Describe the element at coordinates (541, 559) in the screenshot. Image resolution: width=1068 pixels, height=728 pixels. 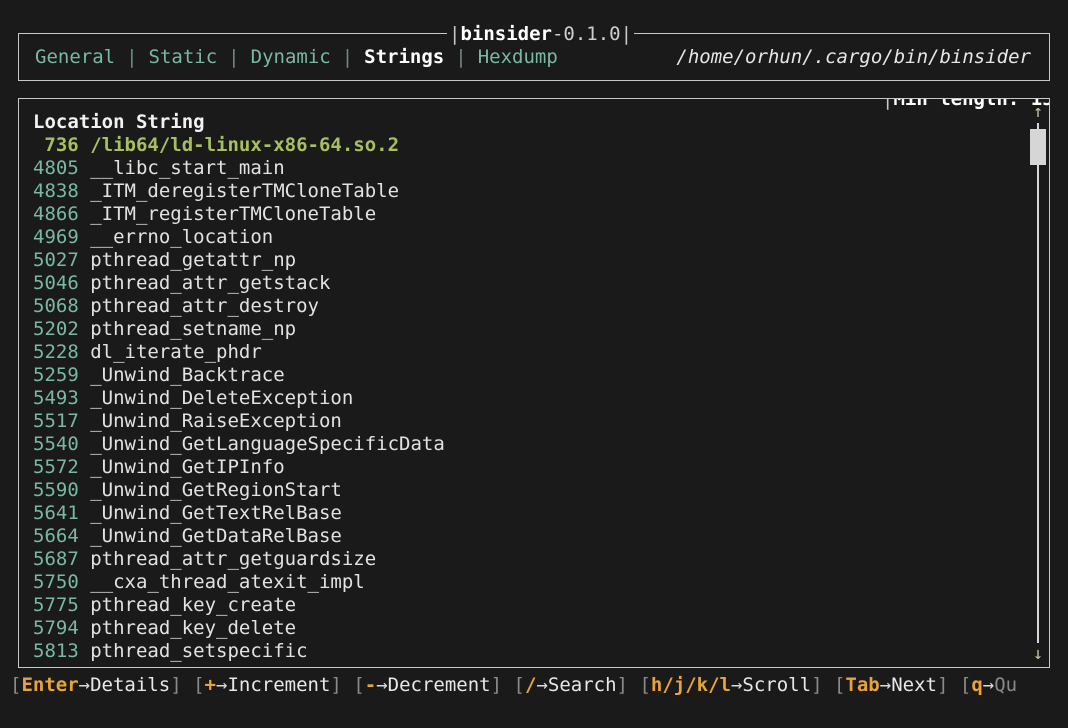
I see `table-row: 5687 pthread_attr_getguardsize` at that location.